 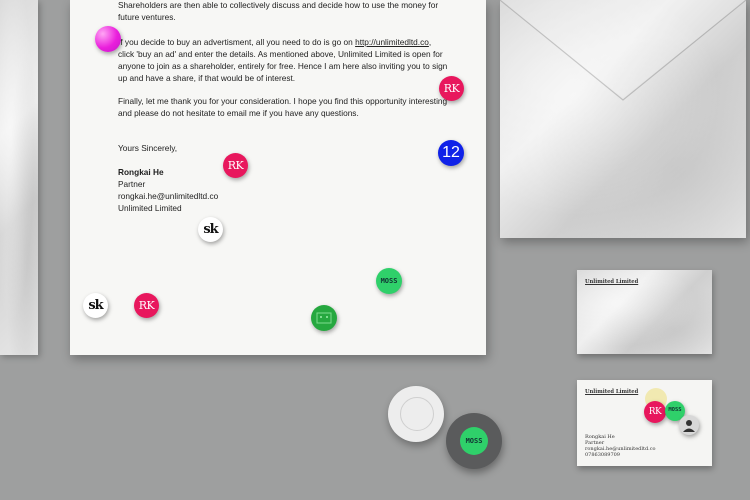 I want to click on rk-badge-1: RK, so click(x=451, y=88).